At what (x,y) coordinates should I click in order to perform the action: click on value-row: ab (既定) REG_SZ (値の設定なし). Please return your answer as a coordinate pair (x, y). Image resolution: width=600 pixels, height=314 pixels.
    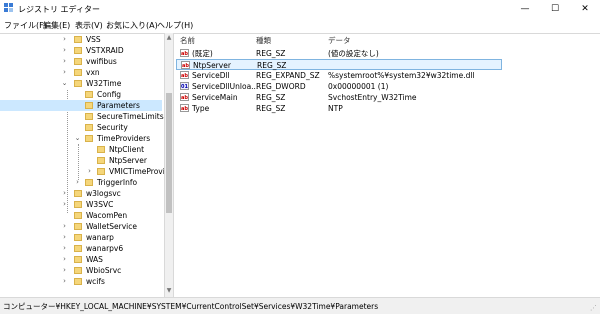
    Looking at the image, I should click on (339, 53).